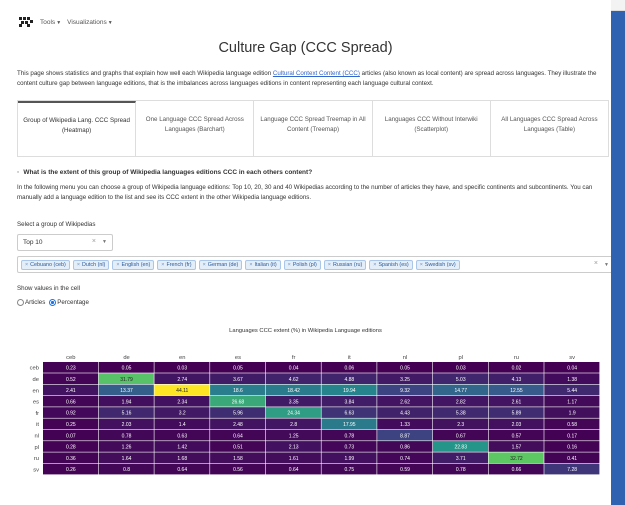 The width and height of the screenshot is (625, 505). Describe the element at coordinates (294, 436) in the screenshot. I see `heatmap-cell-label: 1.25` at that location.